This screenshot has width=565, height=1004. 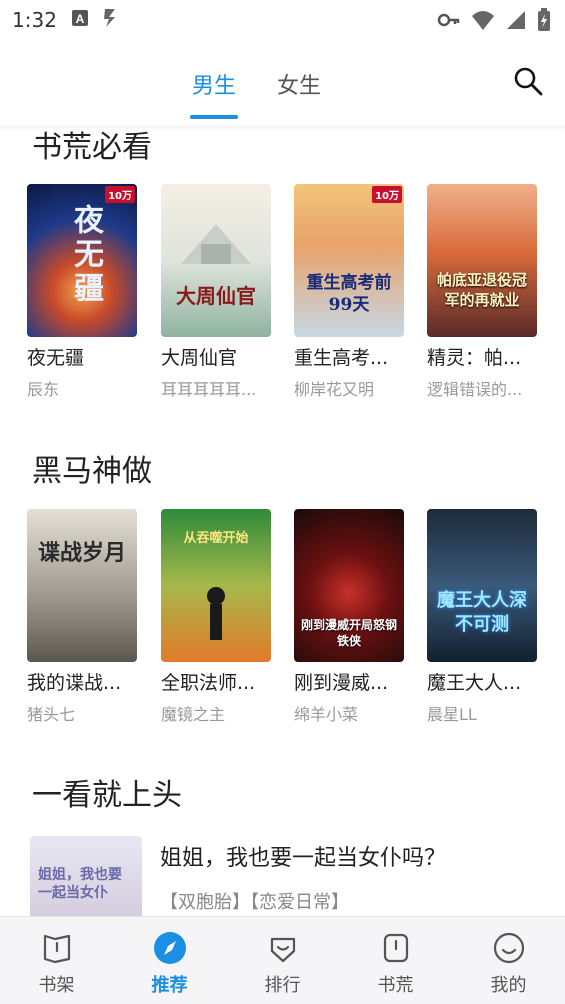 I want to click on bolt-icon, so click(x=110, y=20).